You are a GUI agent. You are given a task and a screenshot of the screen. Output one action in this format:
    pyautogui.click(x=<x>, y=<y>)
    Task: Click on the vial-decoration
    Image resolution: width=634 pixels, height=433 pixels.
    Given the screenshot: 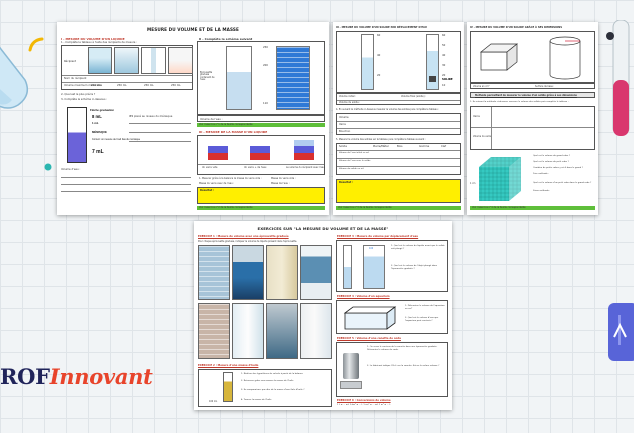 What is the action you would take?
    pyautogui.click(x=618, y=78)
    